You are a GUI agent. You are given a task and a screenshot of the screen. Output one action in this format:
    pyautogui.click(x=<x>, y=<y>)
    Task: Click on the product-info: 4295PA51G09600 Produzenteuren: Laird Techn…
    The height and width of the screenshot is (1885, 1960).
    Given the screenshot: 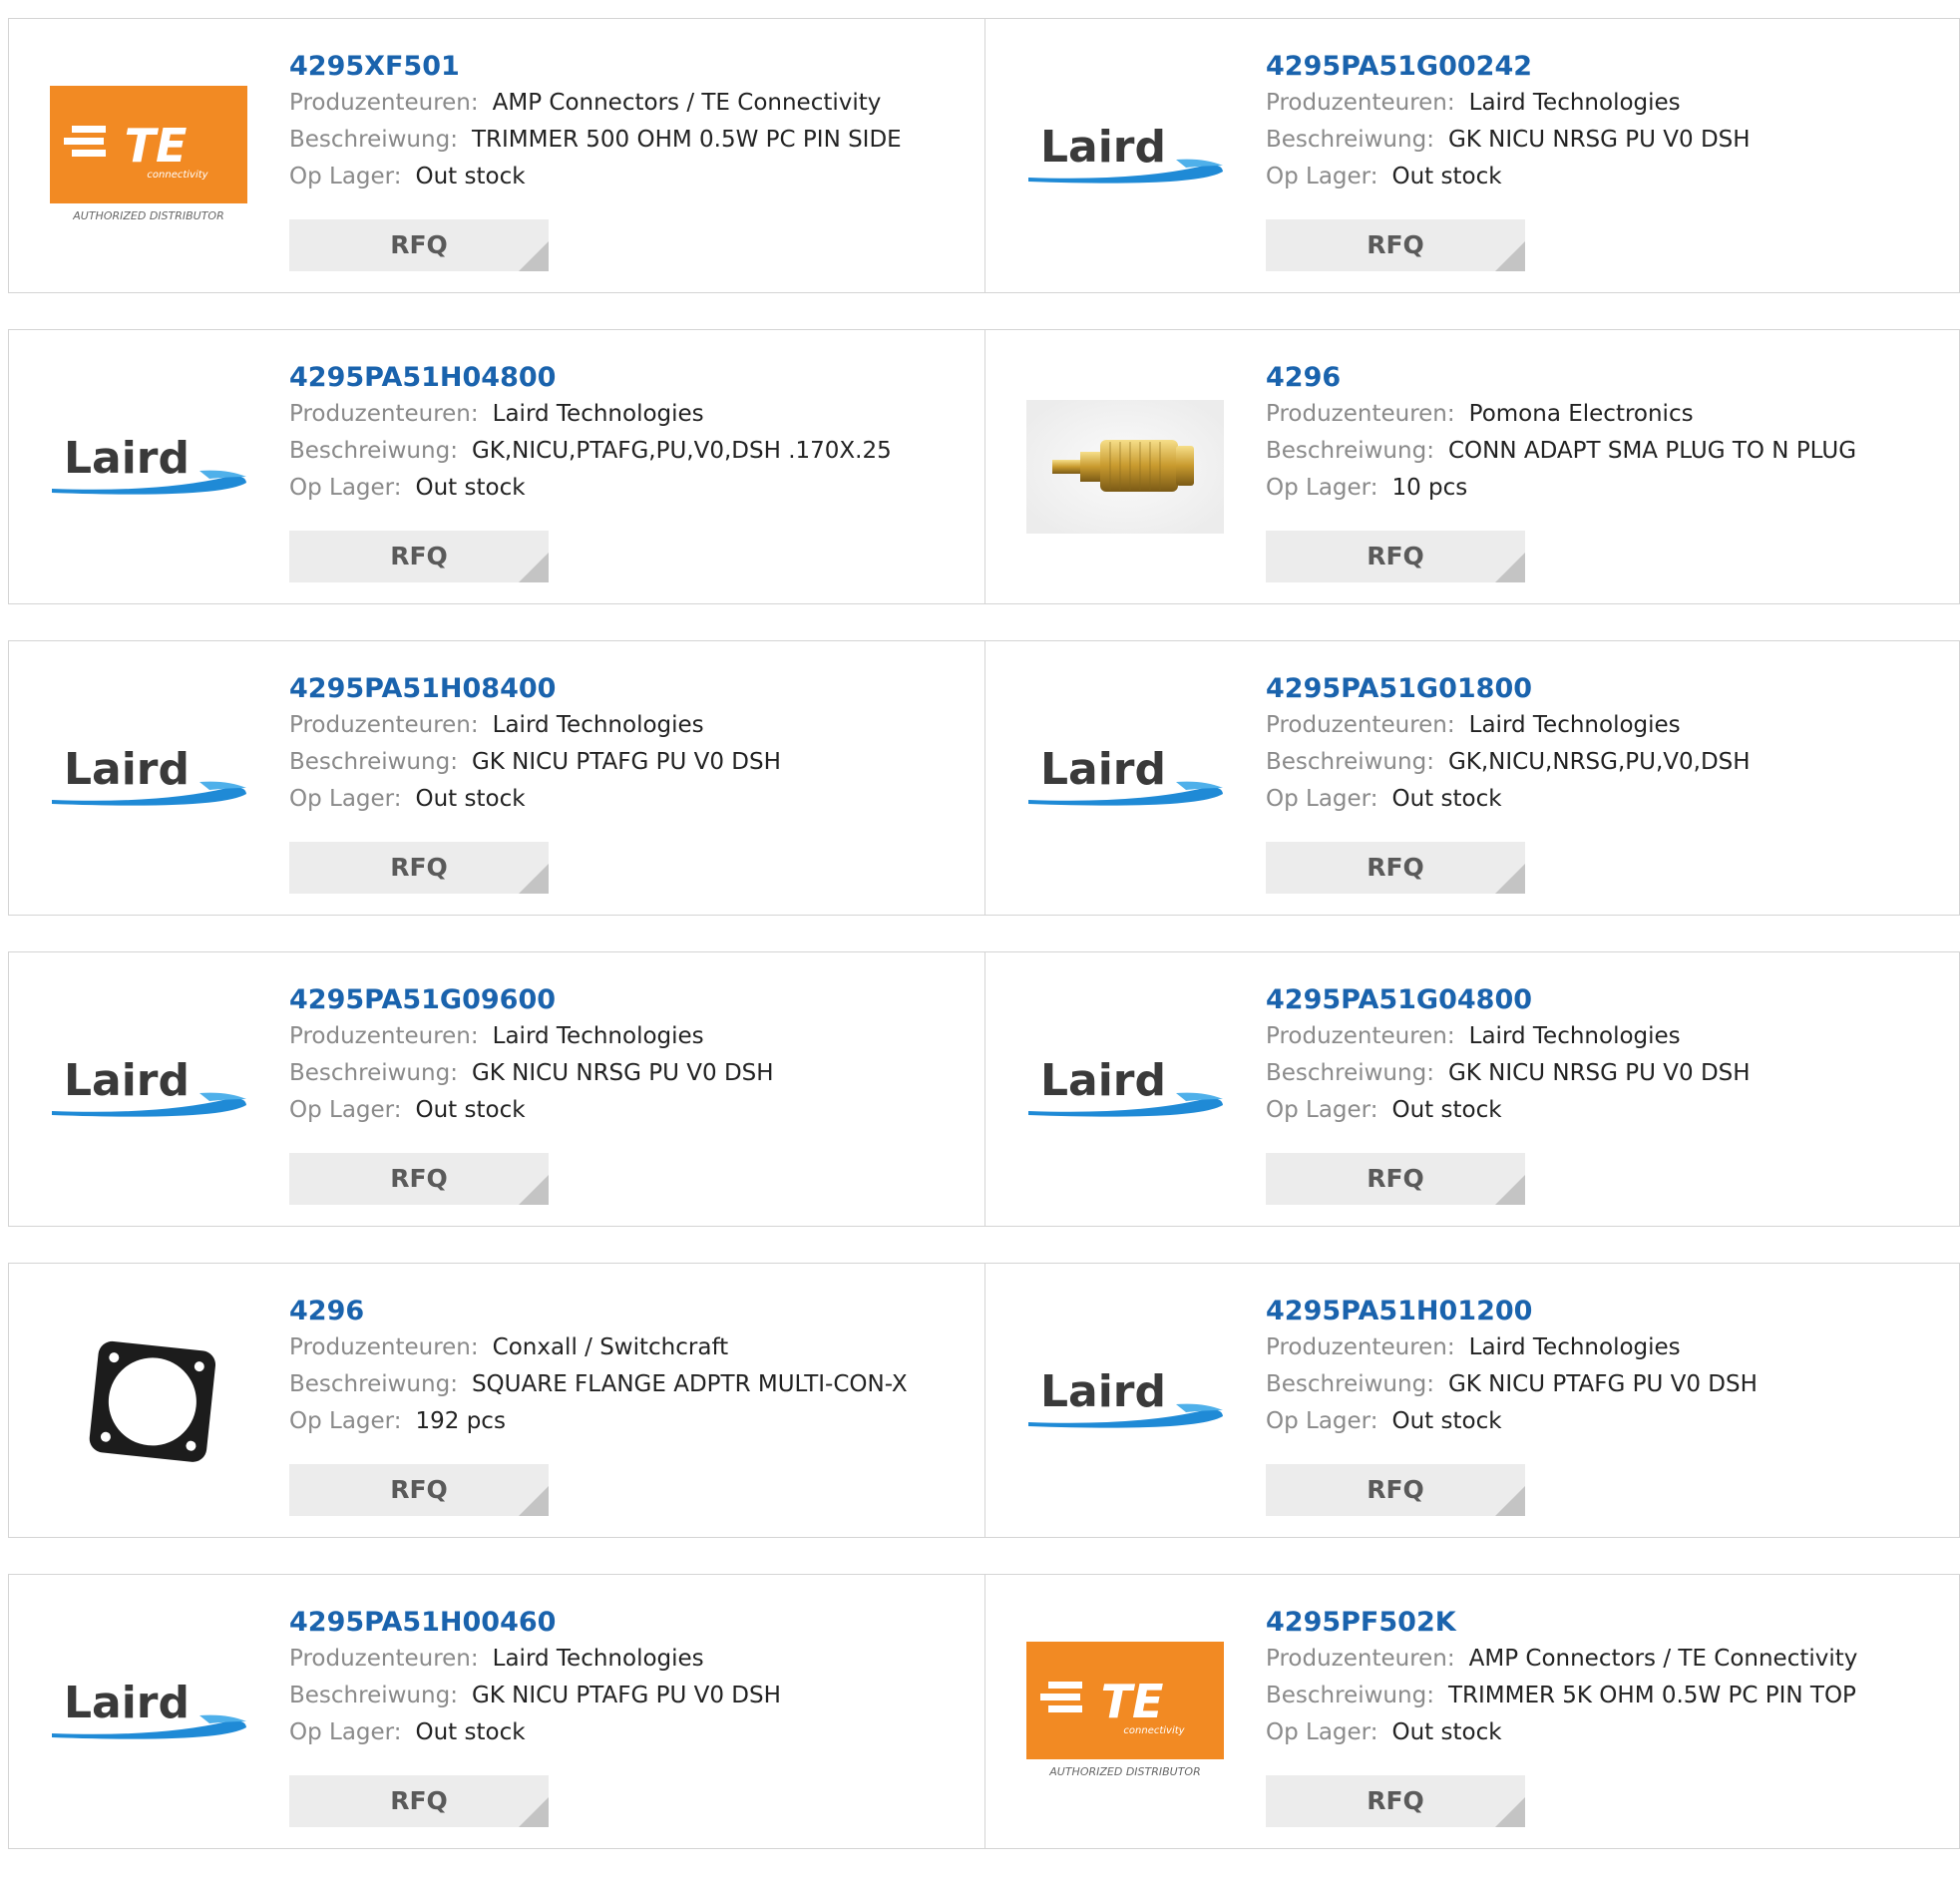 What is the action you would take?
    pyautogui.click(x=632, y=1055)
    